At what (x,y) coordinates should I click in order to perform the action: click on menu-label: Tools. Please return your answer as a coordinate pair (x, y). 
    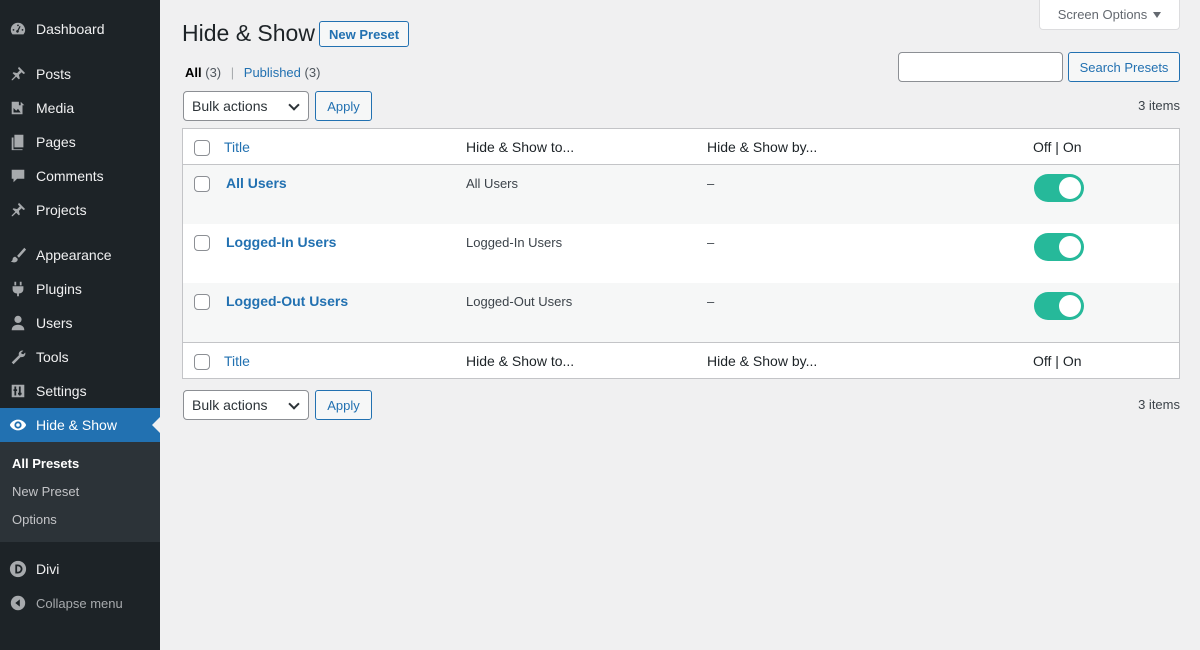
    Looking at the image, I should click on (52, 357).